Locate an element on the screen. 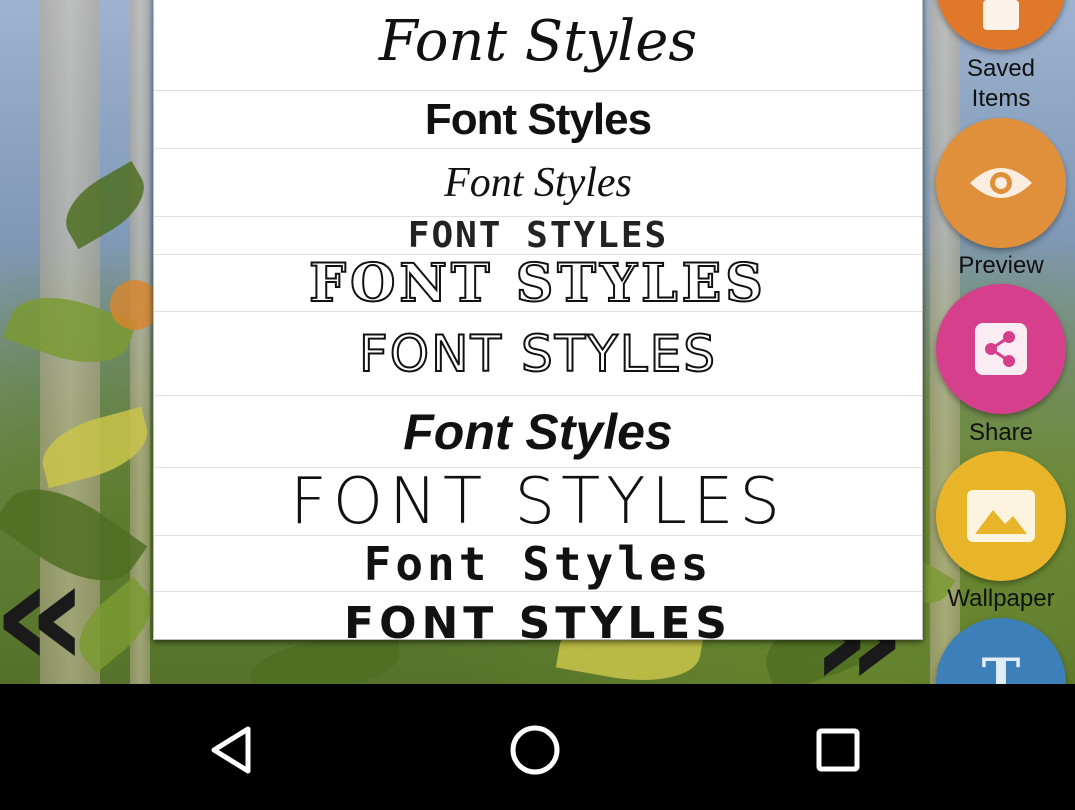  font-option-5: FONT STYLES is located at coordinates (538, 283).